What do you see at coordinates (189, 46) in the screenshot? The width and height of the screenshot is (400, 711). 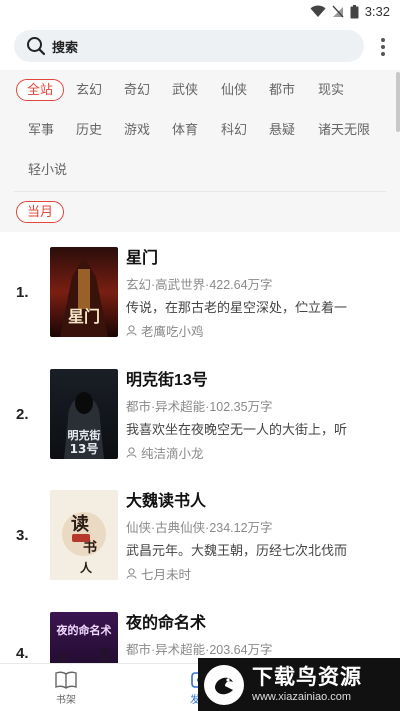 I see `search-bar: 搜索` at bounding box center [189, 46].